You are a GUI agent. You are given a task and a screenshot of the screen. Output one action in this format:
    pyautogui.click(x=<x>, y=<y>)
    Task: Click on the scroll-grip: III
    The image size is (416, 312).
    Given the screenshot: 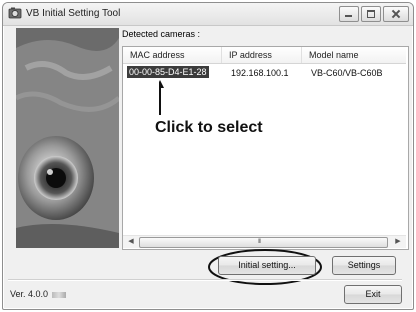 What is the action you would take?
    pyautogui.click(x=259, y=242)
    